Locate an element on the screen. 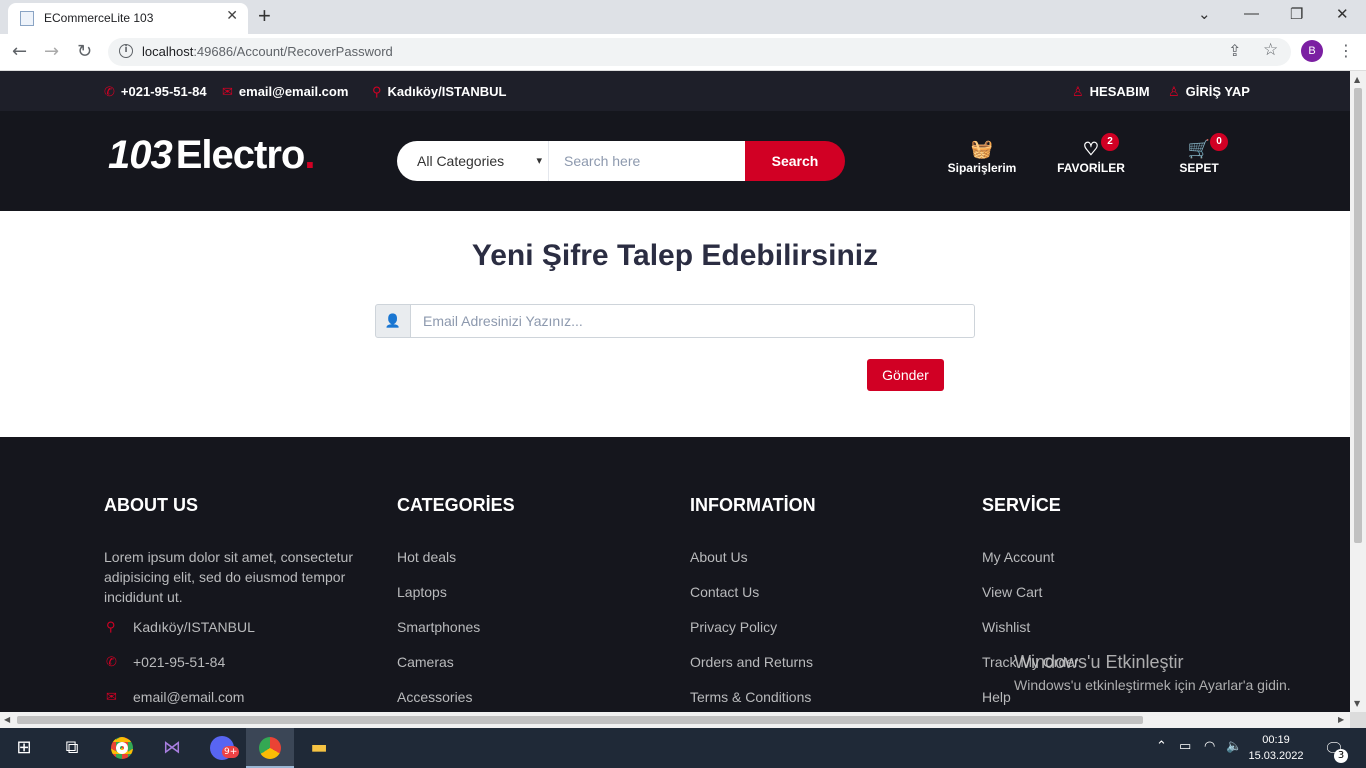 Image resolution: width=1366 pixels, height=768 pixels. footer-phone: ✆ +021-95-51-84 is located at coordinates (244, 669).